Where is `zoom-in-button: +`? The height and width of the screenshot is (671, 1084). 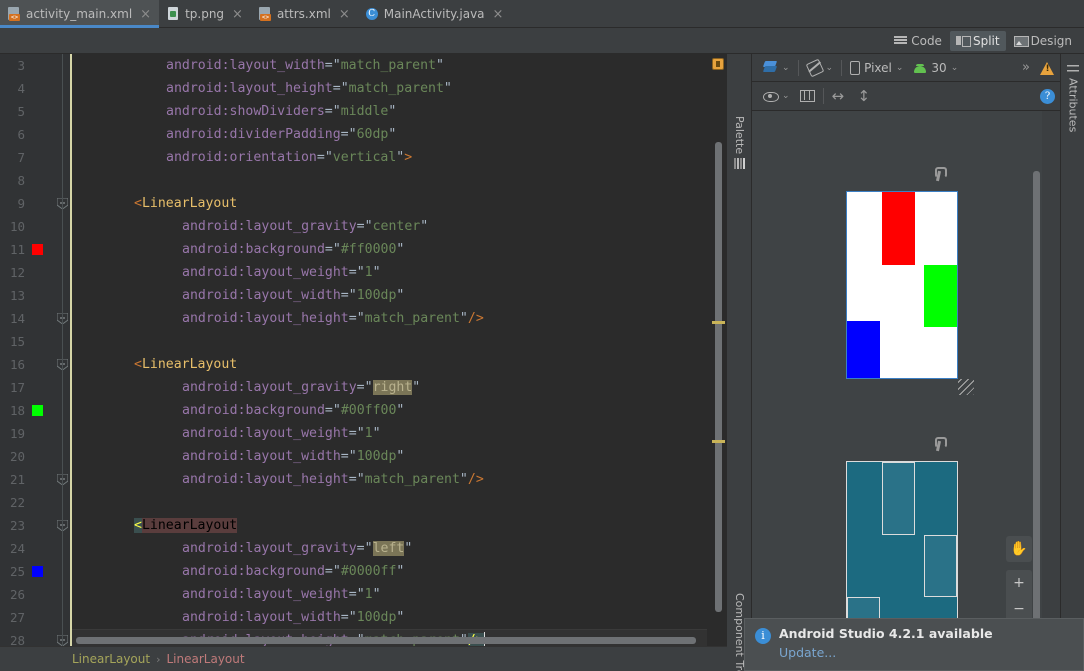 zoom-in-button: + is located at coordinates (1019, 583).